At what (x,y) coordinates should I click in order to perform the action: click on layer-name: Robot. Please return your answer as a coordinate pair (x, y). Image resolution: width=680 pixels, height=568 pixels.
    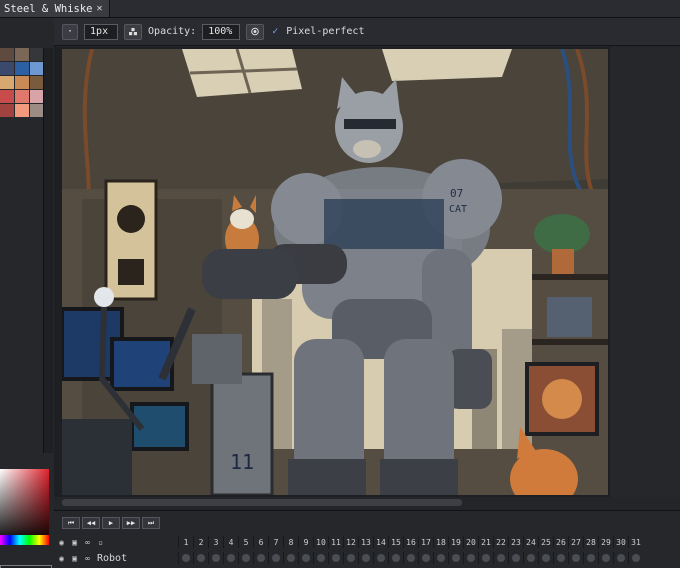
    Looking at the image, I should click on (112, 558).